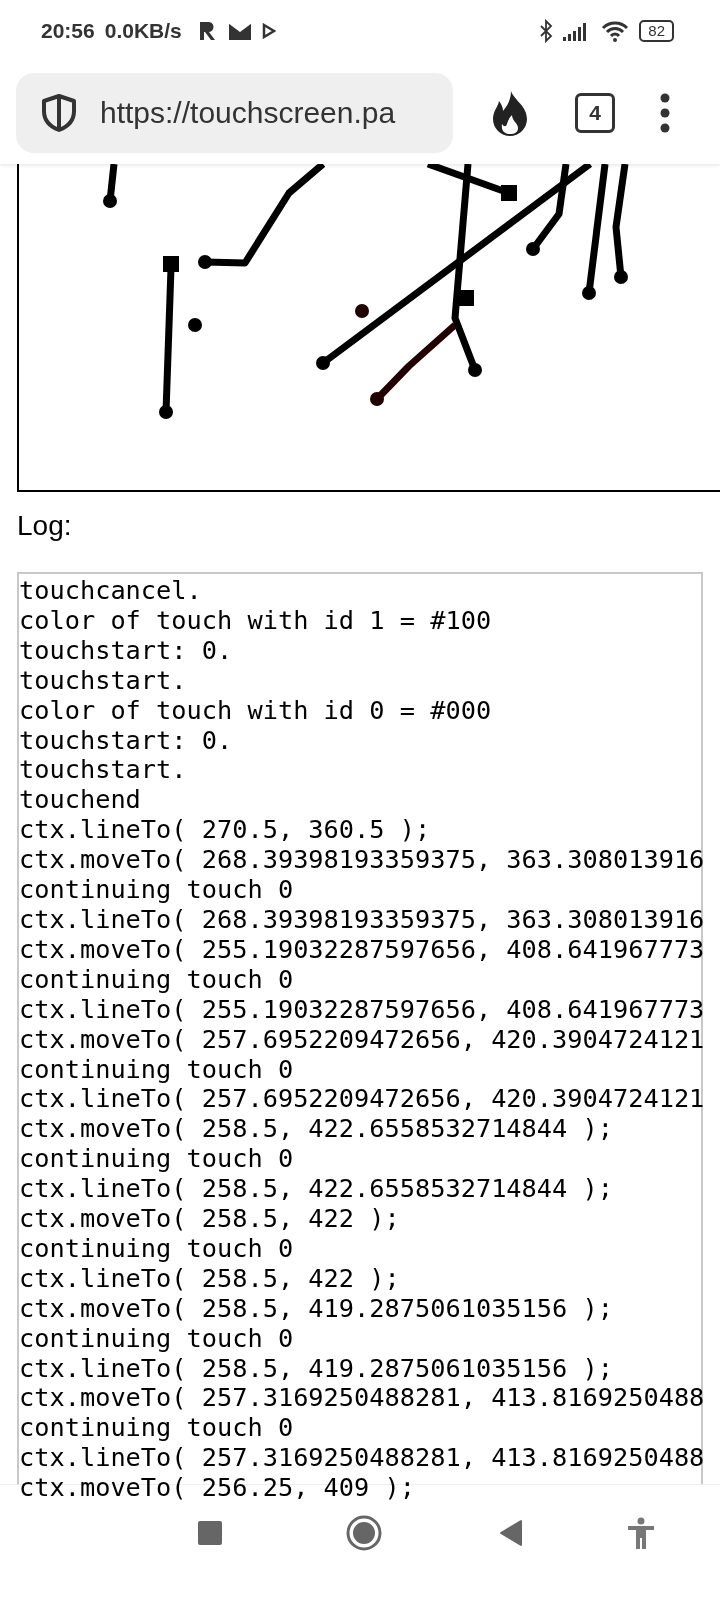 The width and height of the screenshot is (720, 1600). I want to click on log-line: ctx.moveTo( 257.6952209472656, 420.3904724121, so click(362, 1039).